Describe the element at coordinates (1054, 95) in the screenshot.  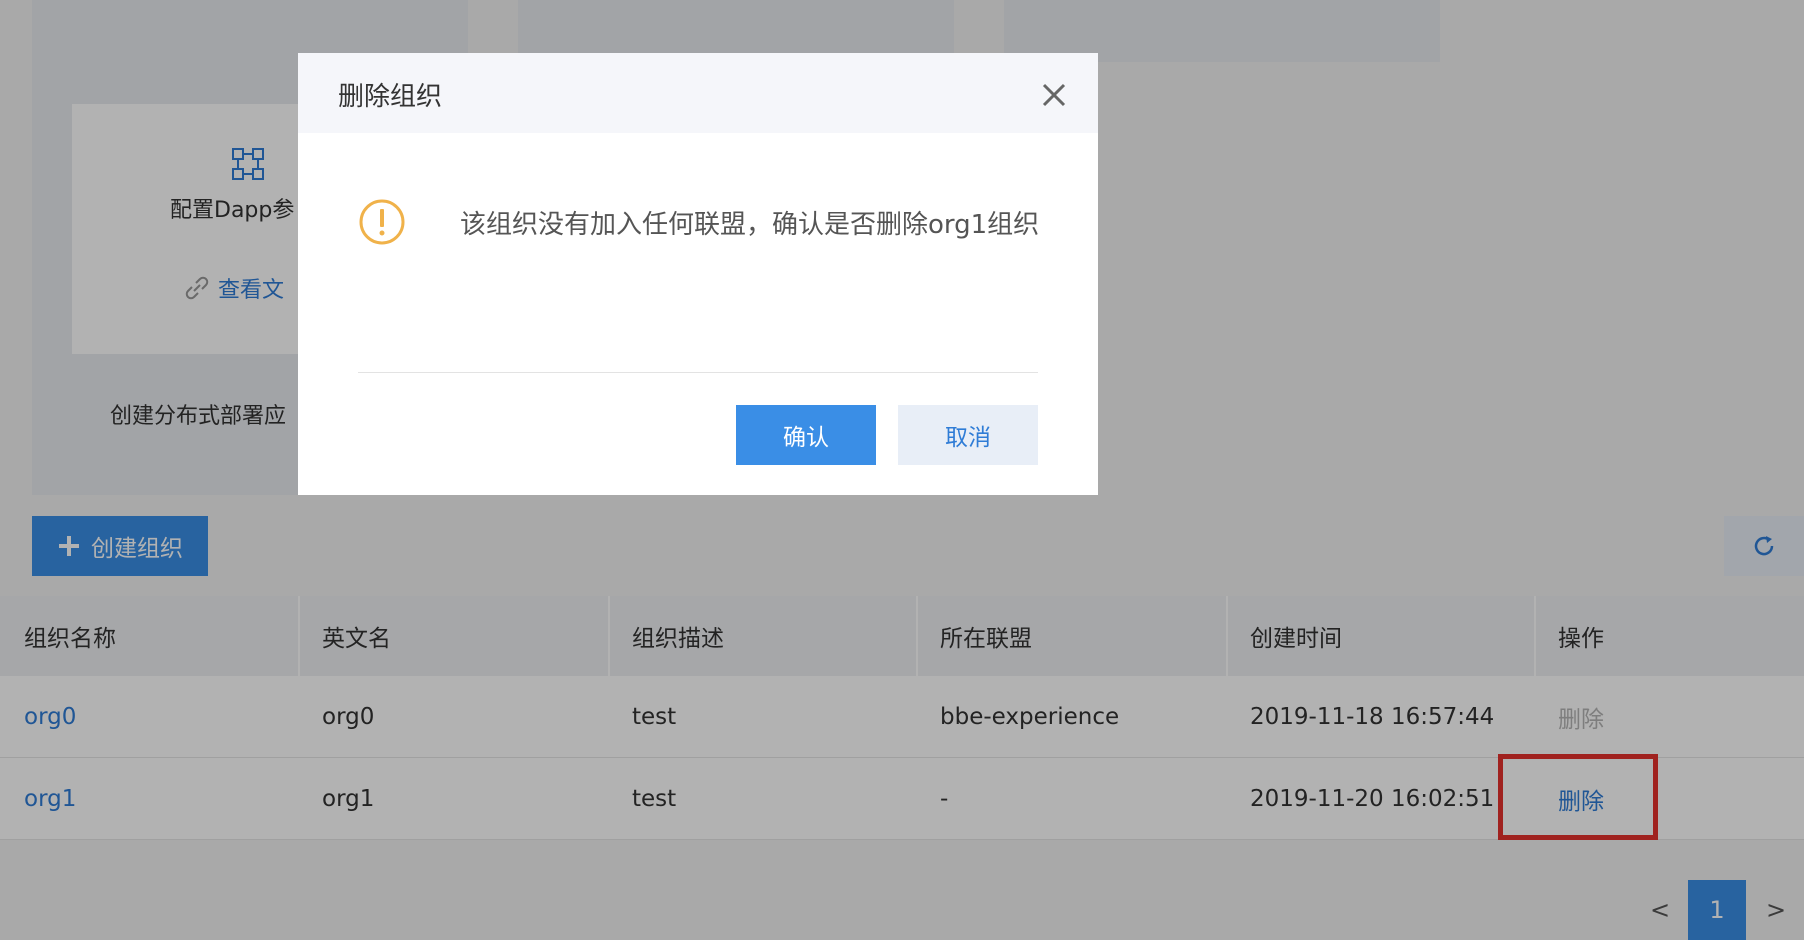
I see `close-icon` at that location.